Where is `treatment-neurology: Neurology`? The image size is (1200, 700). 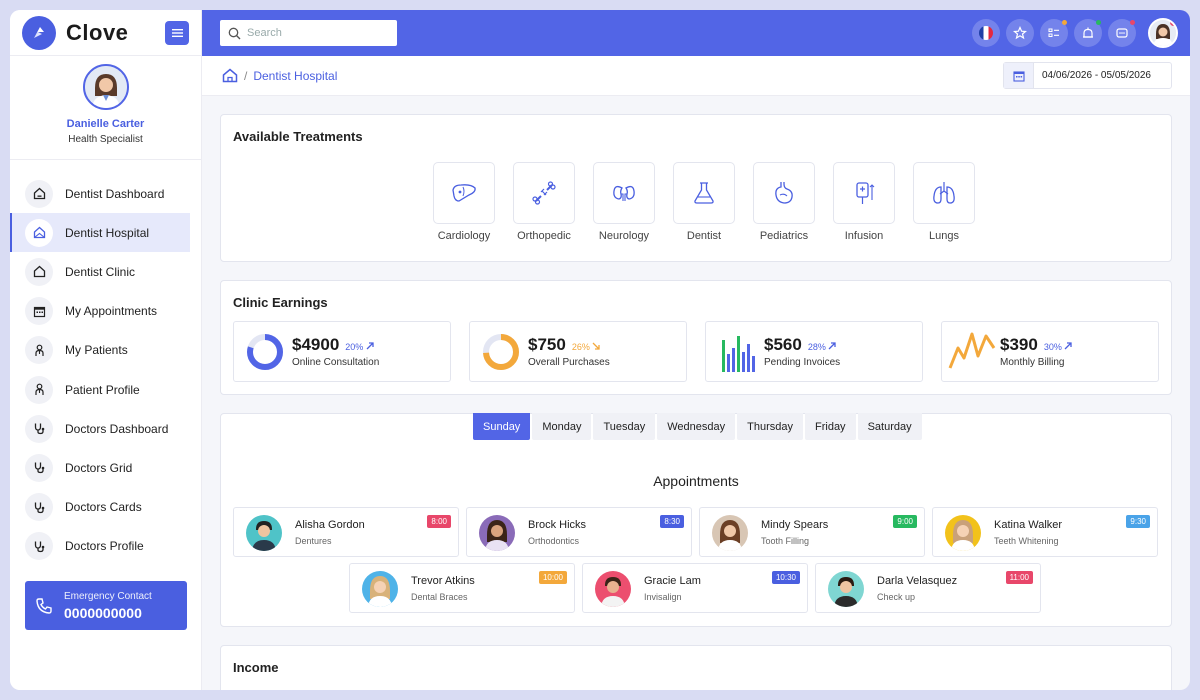 treatment-neurology: Neurology is located at coordinates (624, 202).